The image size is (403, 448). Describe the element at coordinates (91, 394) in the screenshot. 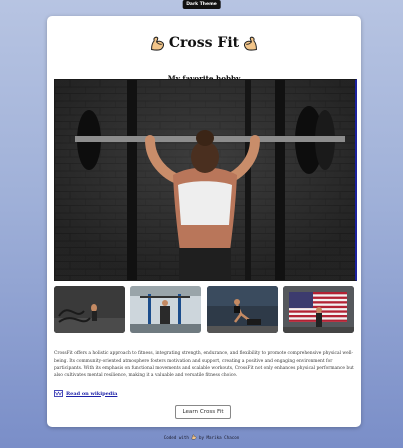

I see `read-on-wikipedia-link: Read on wikipedia` at that location.